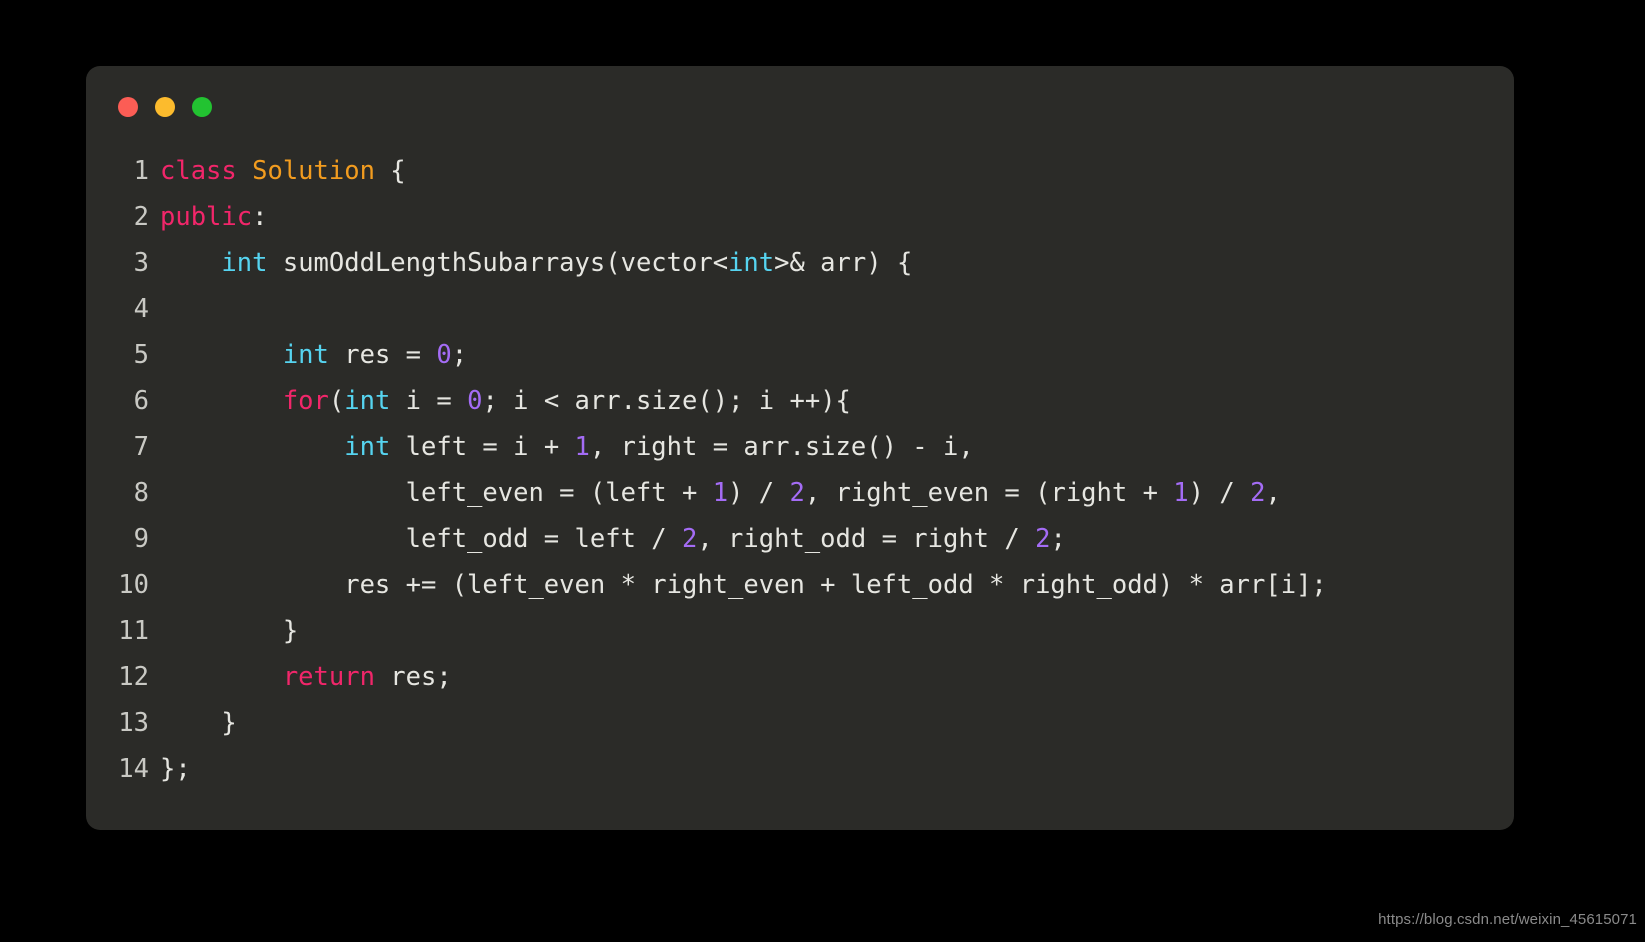 The image size is (1645, 942). What do you see at coordinates (800, 723) in the screenshot?
I see `code-line: 13 }` at bounding box center [800, 723].